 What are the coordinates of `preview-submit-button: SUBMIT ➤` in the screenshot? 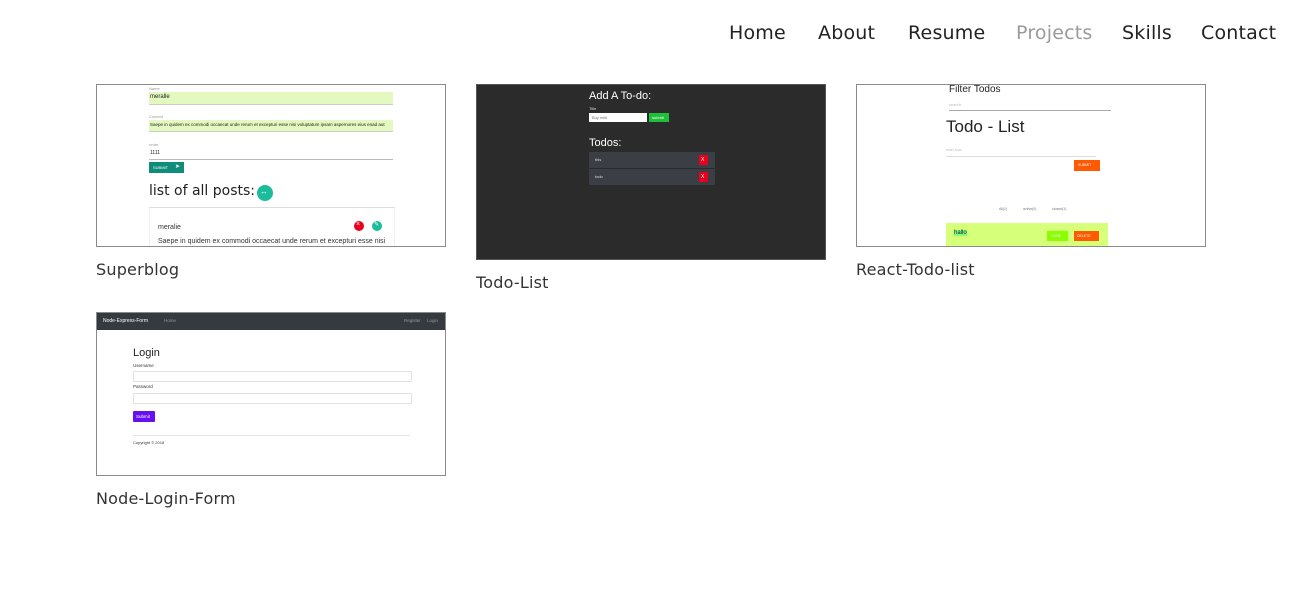 It's located at (166, 167).